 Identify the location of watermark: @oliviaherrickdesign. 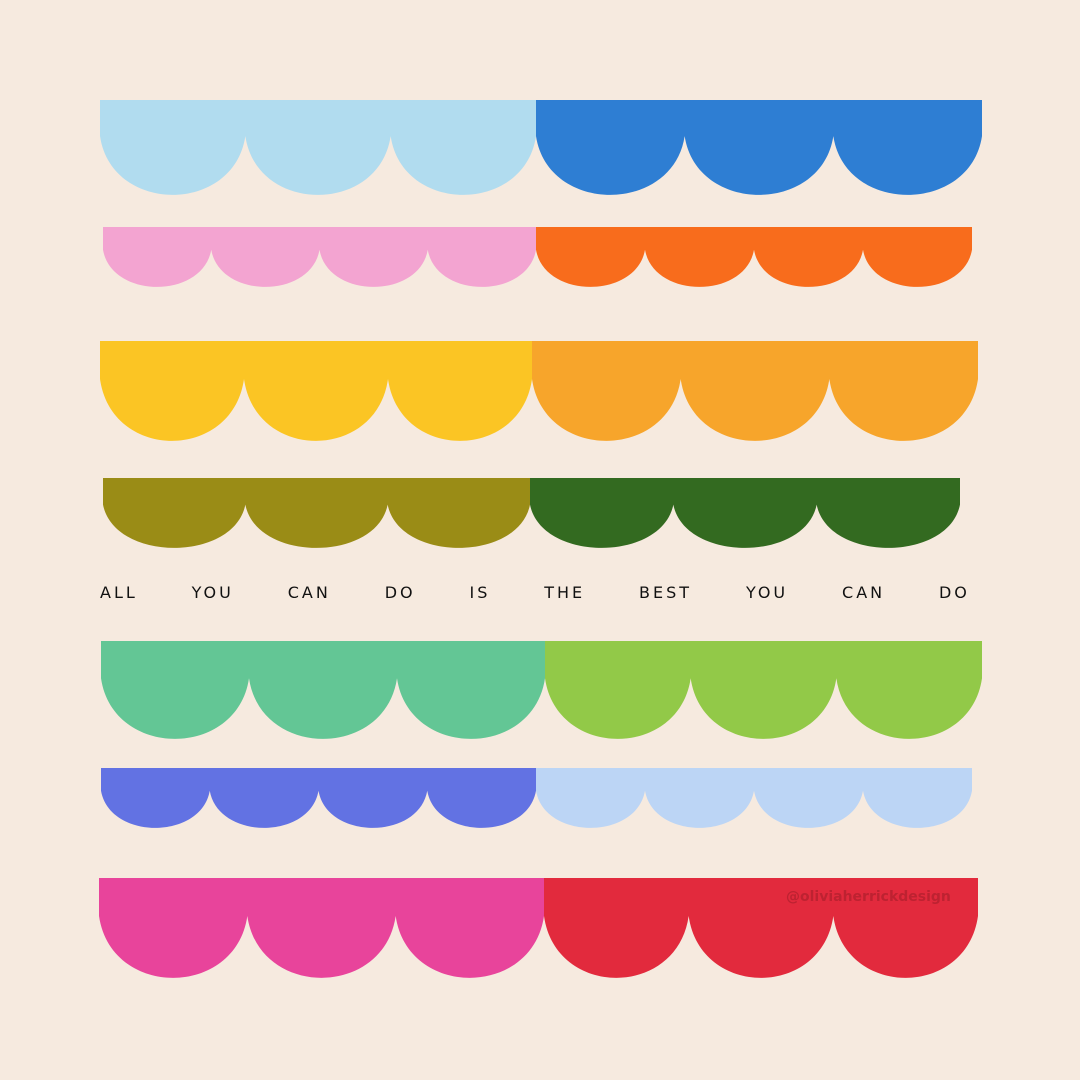
(868, 897).